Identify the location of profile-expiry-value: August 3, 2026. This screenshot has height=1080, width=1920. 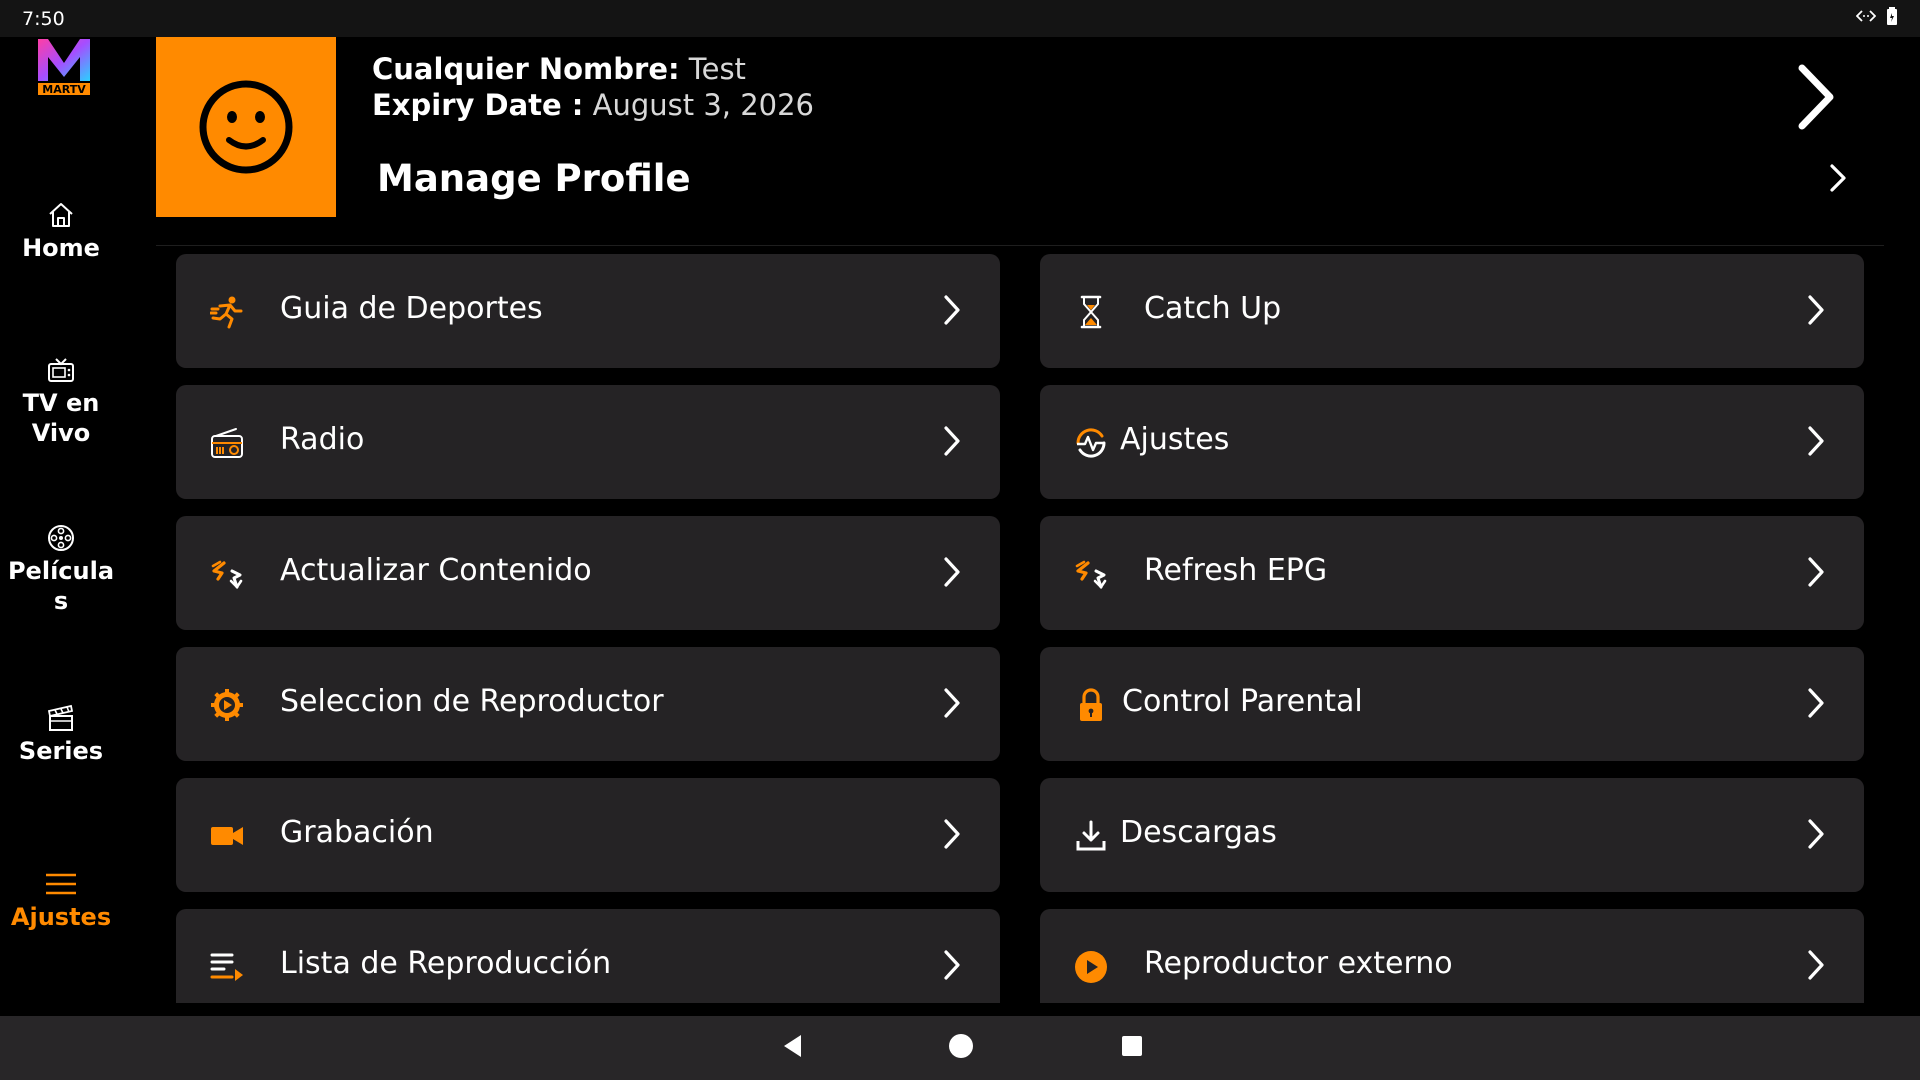
(699, 105).